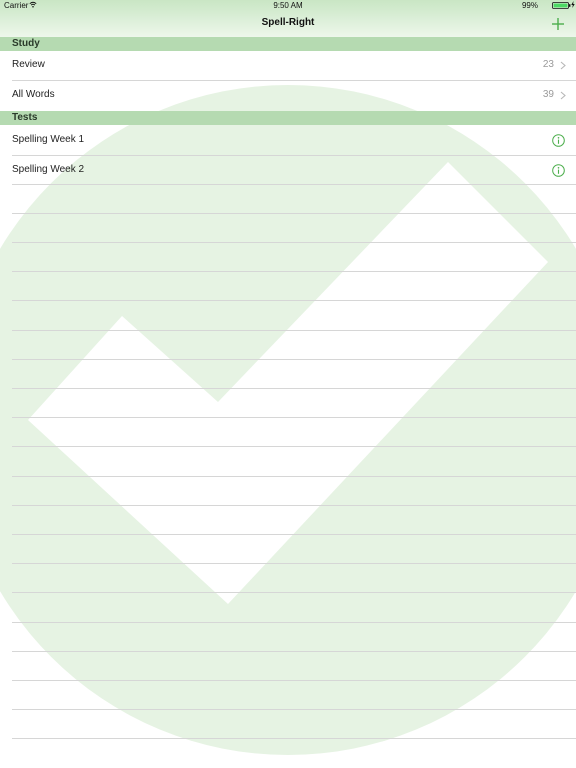  I want to click on page-title: Spell-Right, so click(288, 22).